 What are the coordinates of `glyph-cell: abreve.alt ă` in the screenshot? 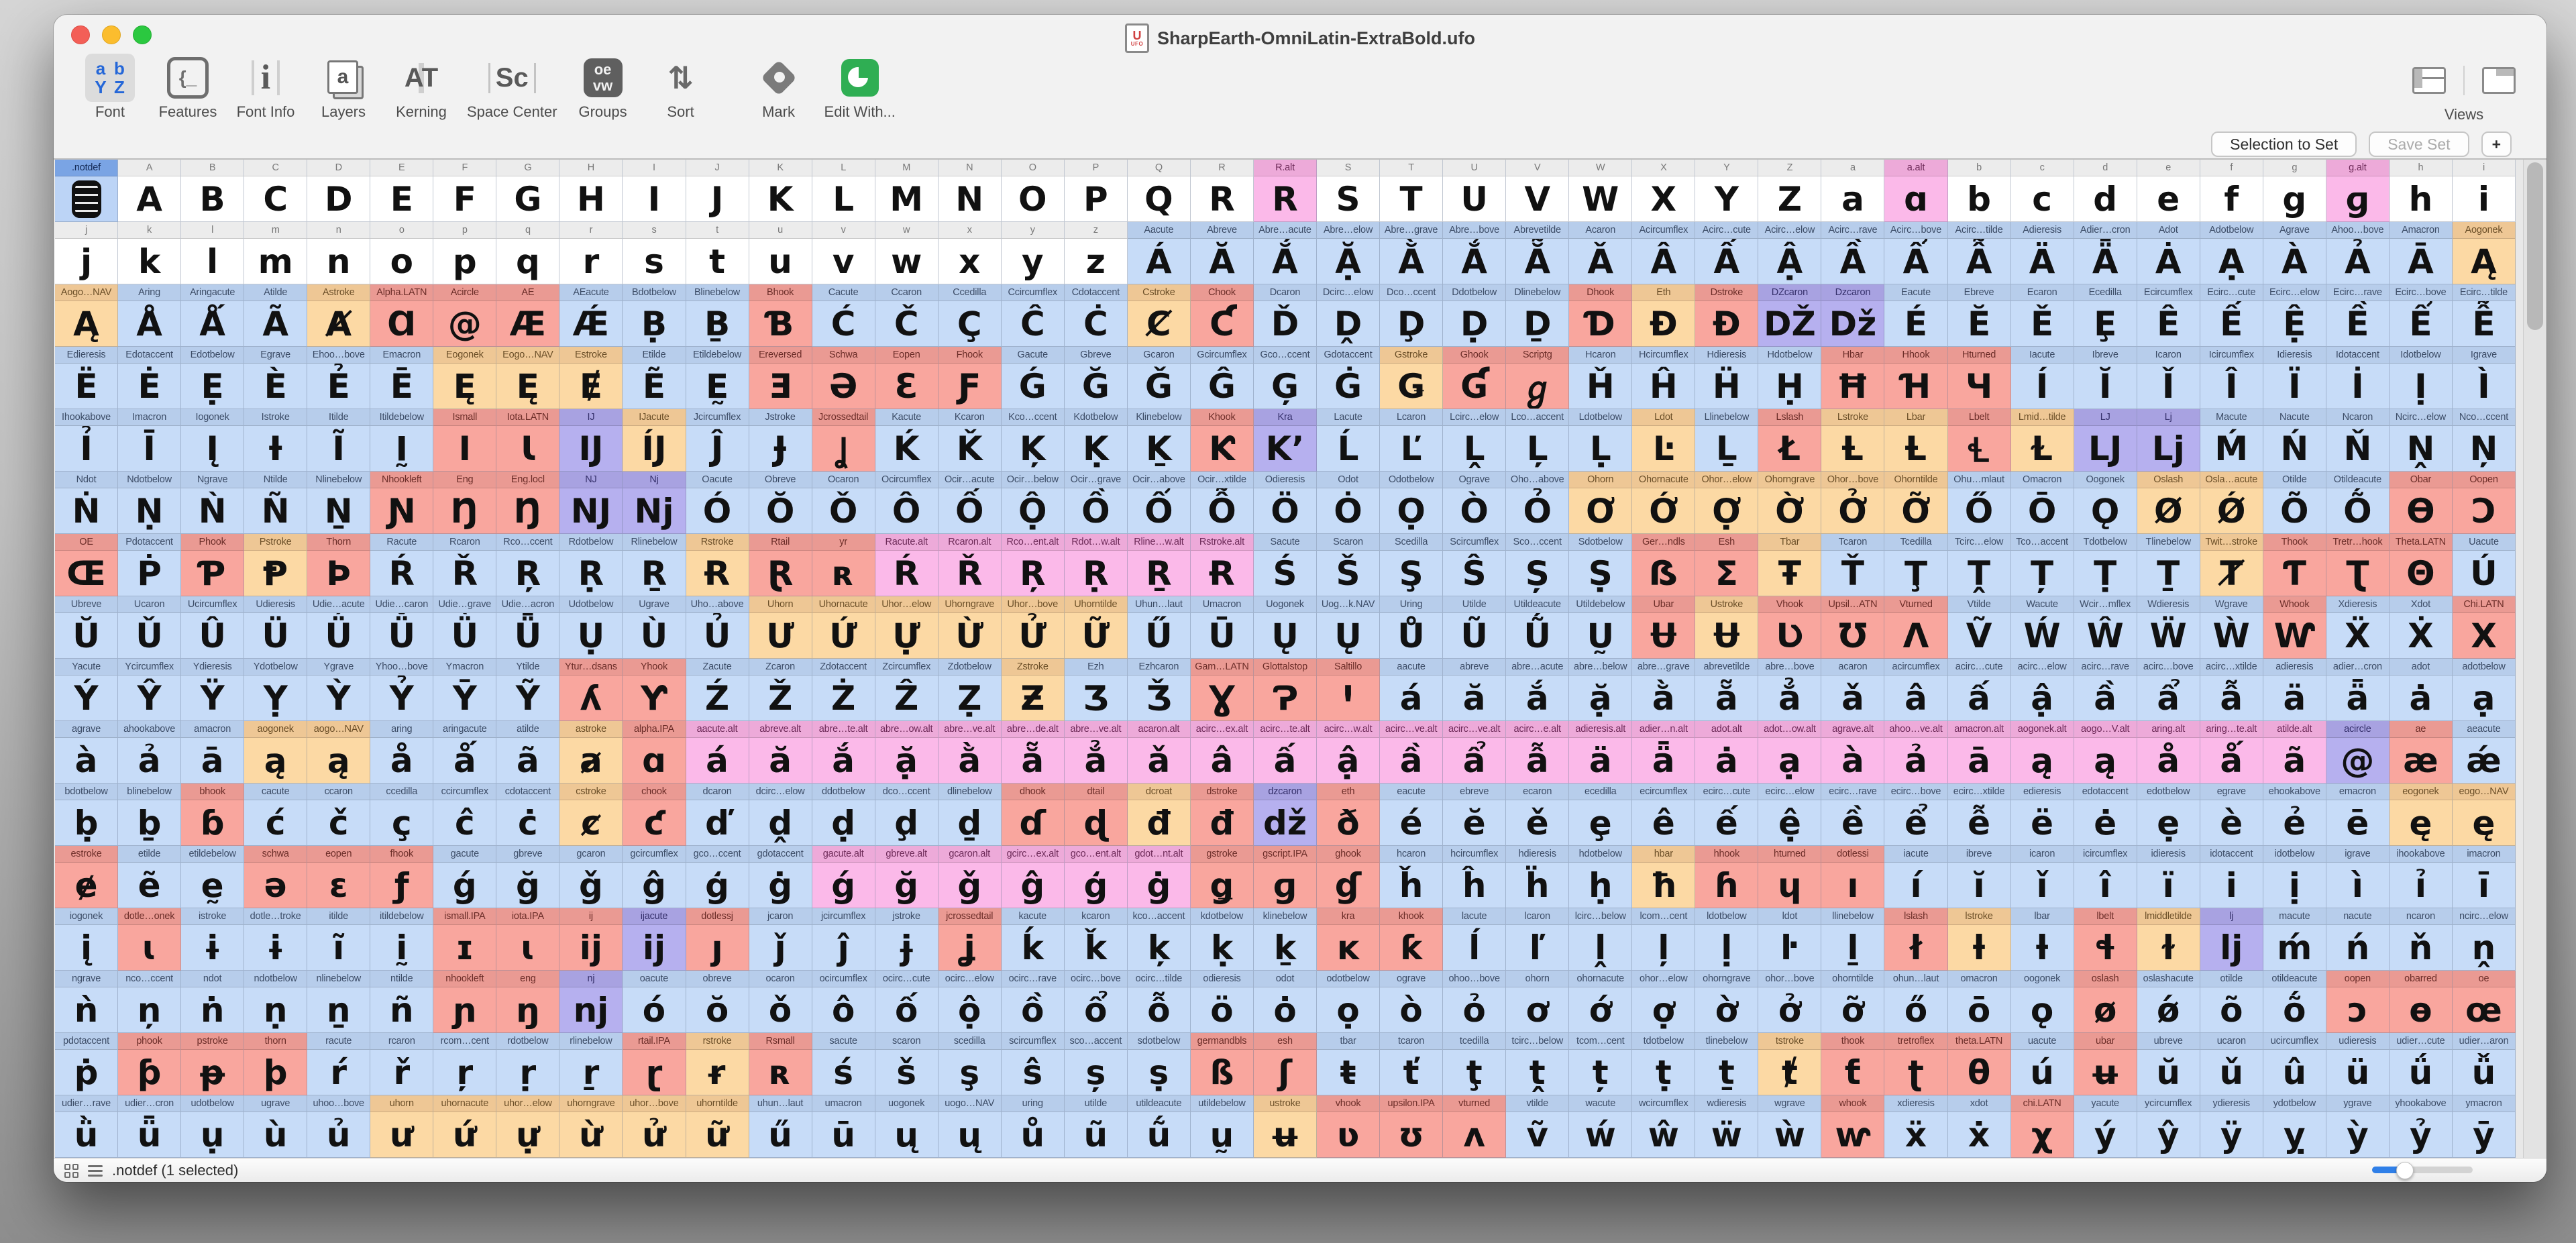 It's located at (780, 752).